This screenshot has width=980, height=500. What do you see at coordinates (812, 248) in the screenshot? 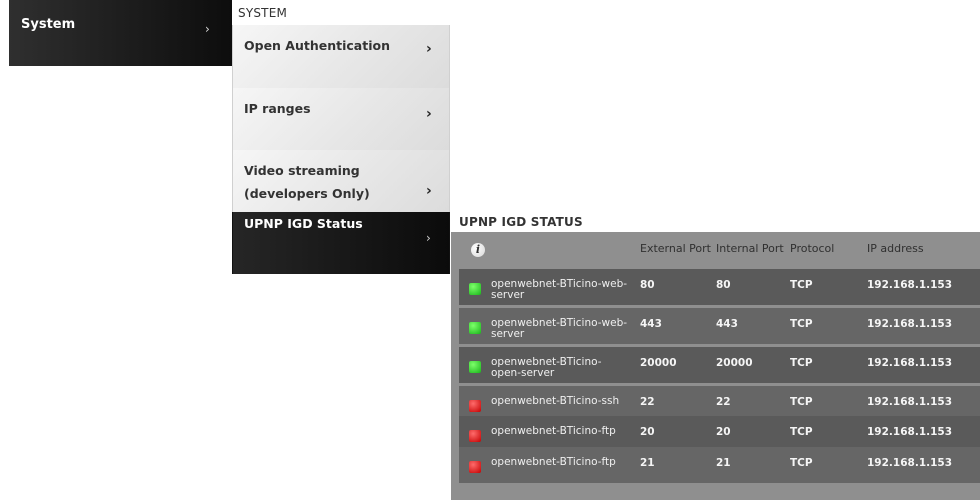
I see `header-protocol: Protocol` at bounding box center [812, 248].